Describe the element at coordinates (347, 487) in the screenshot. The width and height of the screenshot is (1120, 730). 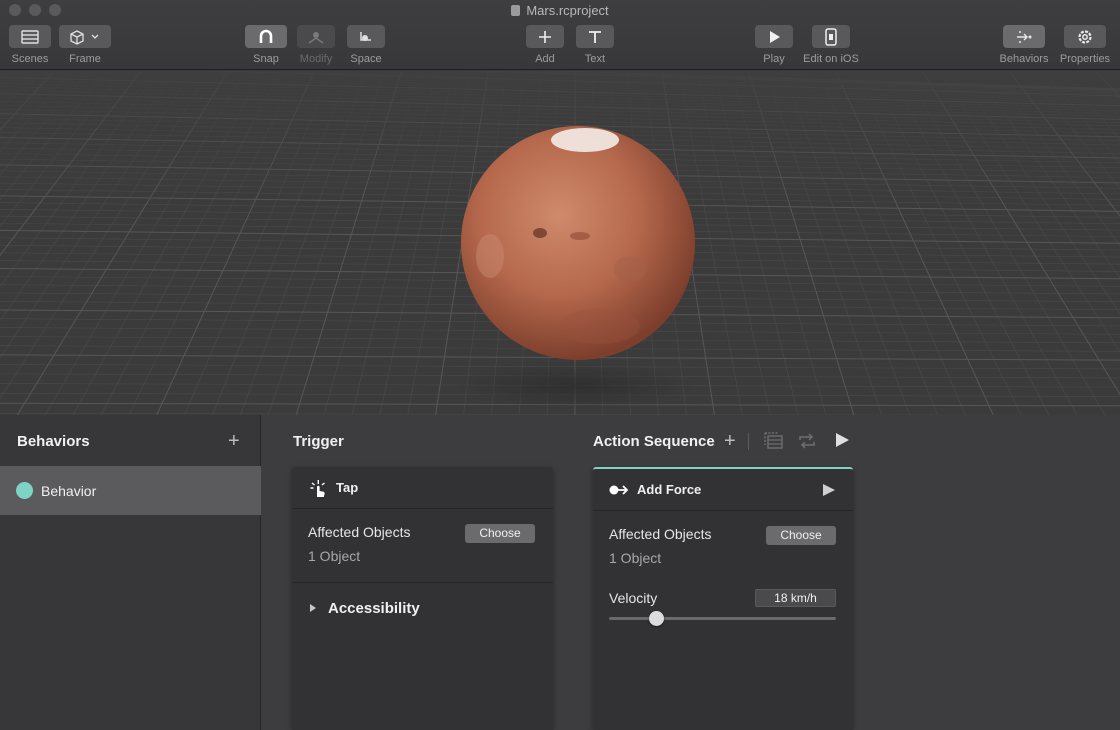
I see `trigger-card-title: Tap` at that location.